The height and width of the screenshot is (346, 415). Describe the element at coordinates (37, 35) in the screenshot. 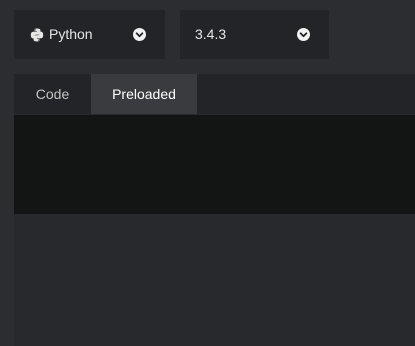

I see `python-logo-icon` at that location.